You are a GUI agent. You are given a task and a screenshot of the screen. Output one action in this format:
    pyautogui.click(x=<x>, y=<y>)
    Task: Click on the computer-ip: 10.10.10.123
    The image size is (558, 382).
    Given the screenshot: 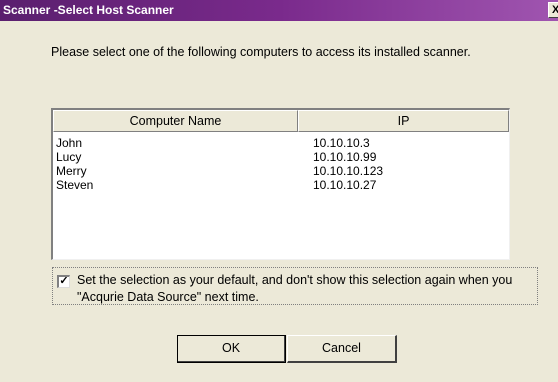 What is the action you would take?
    pyautogui.click(x=348, y=171)
    